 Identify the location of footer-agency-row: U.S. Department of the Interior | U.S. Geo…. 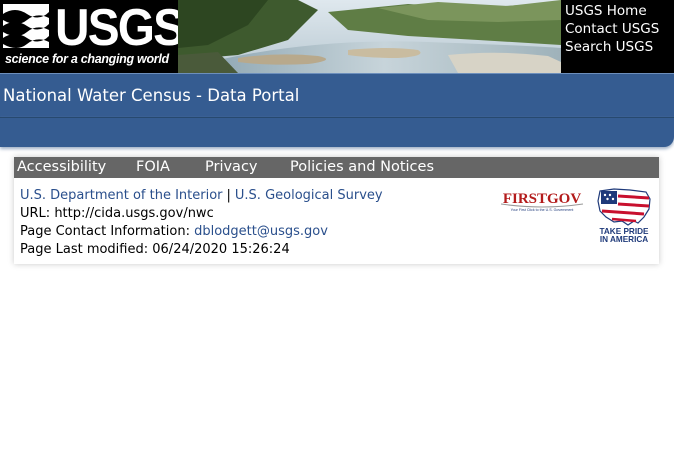
(201, 196).